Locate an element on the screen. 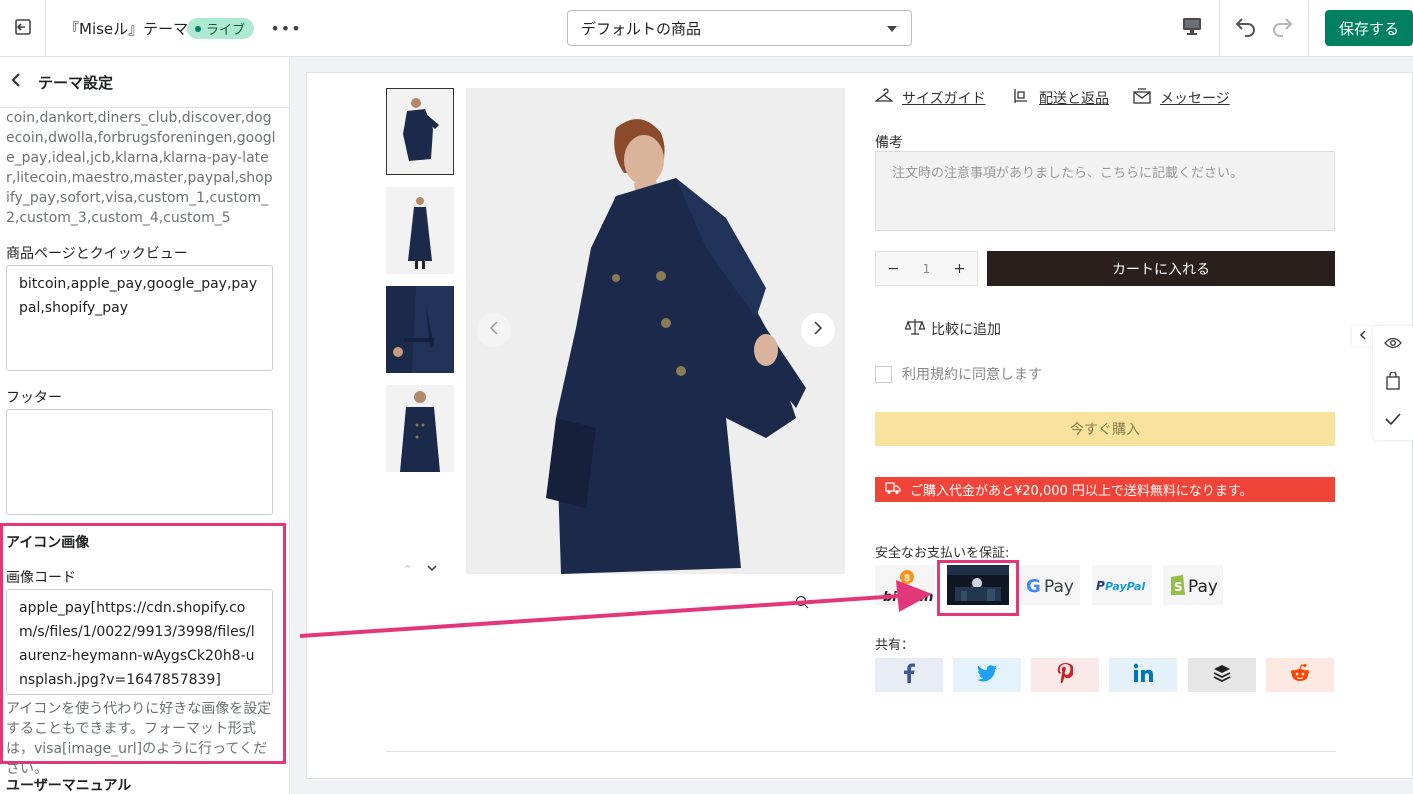 This screenshot has height=794, width=1413. desktop-view-button is located at coordinates (1192, 28).